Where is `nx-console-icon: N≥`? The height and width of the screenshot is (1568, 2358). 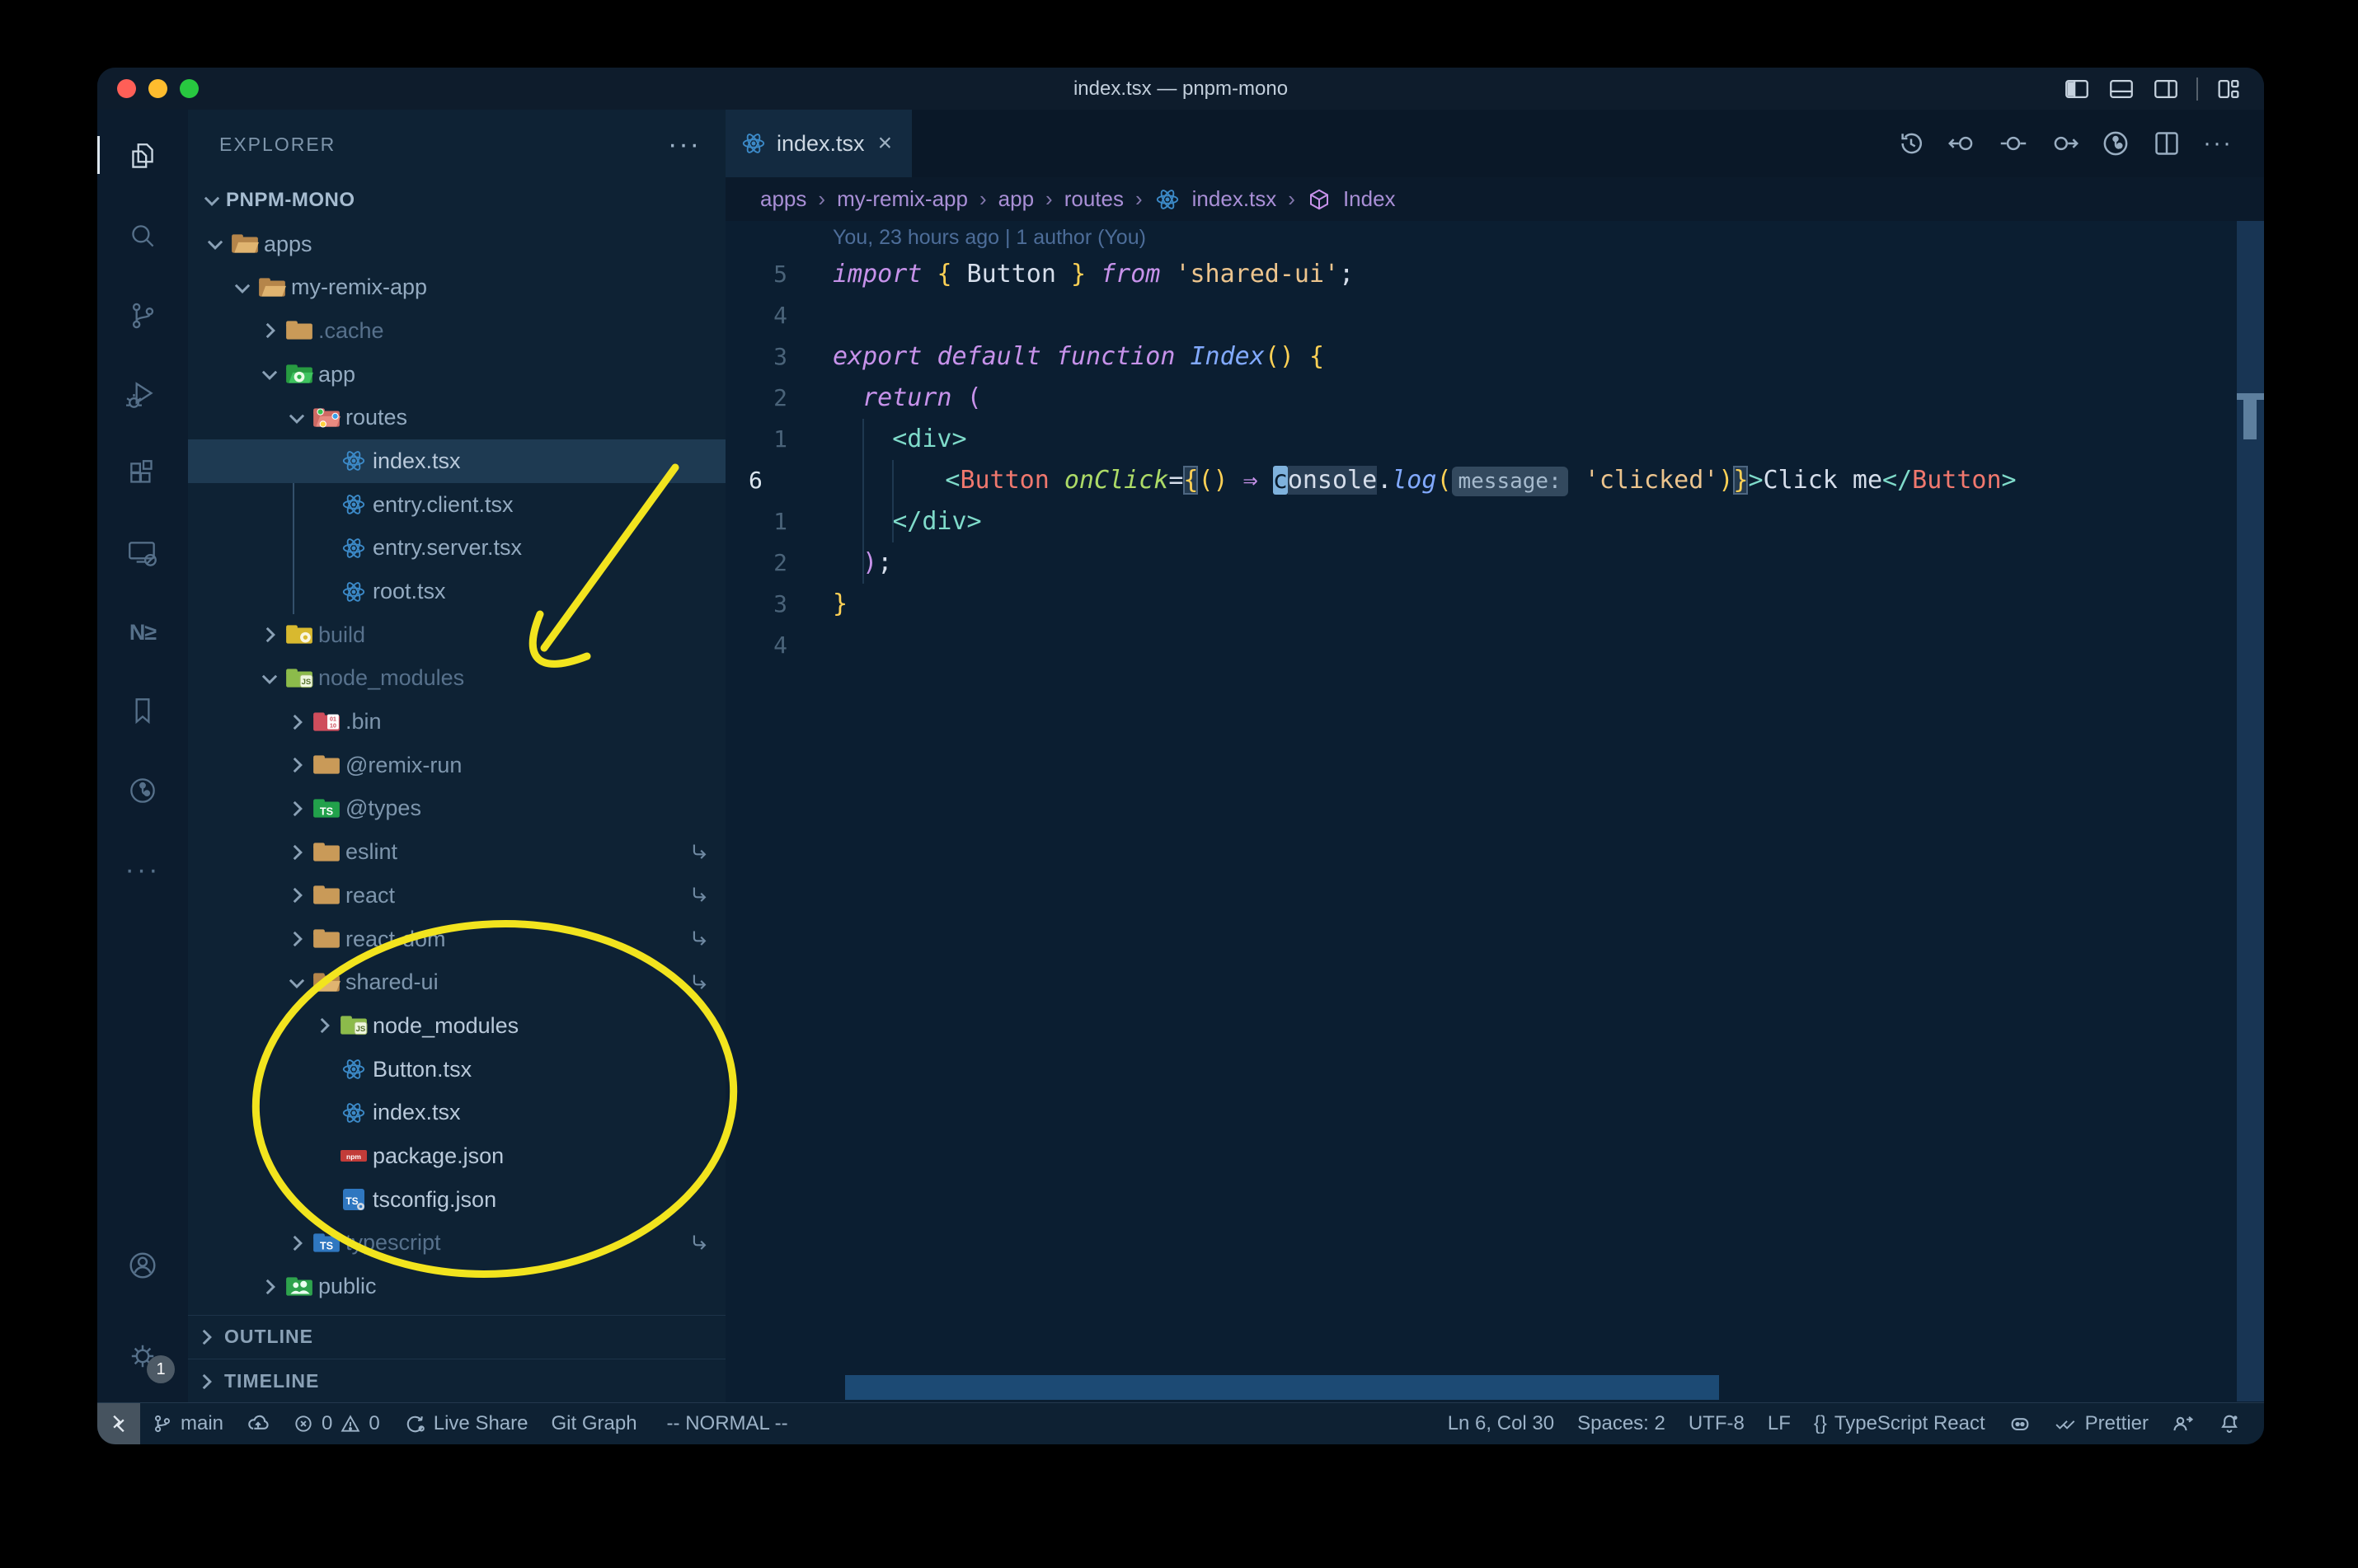
nx-console-icon: N≥ is located at coordinates (142, 632).